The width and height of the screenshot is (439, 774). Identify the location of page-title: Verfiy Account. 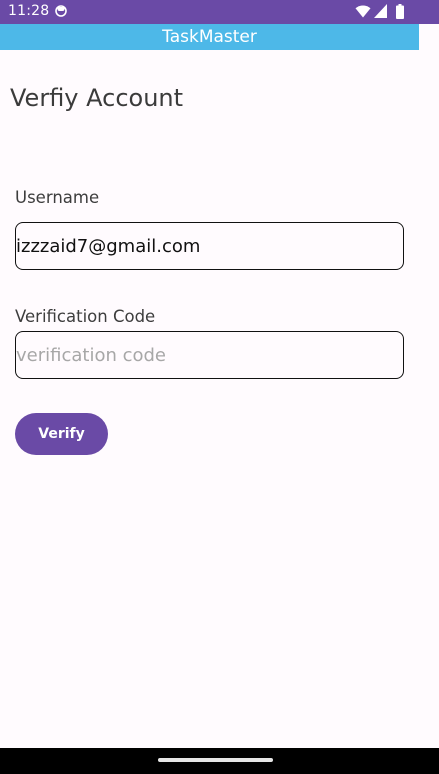
(97, 98).